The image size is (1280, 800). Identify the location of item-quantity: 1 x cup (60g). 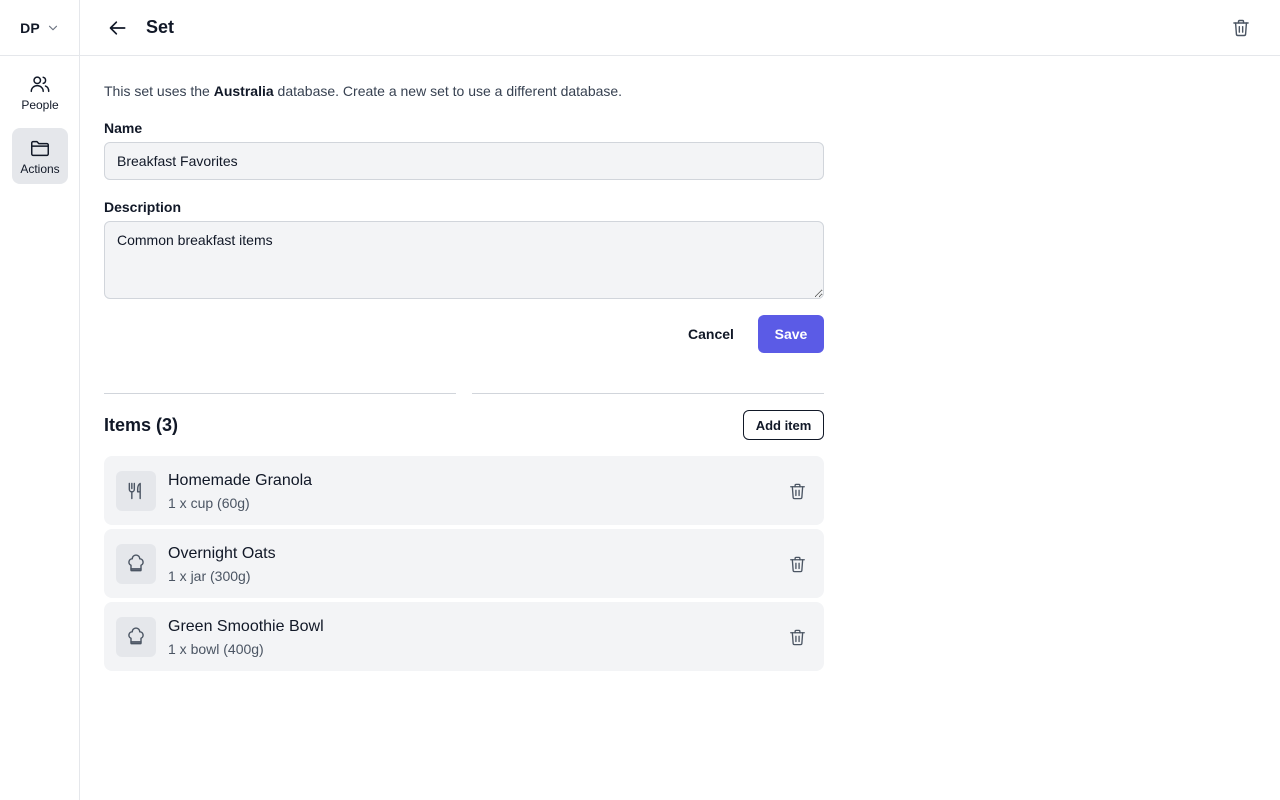
(209, 503).